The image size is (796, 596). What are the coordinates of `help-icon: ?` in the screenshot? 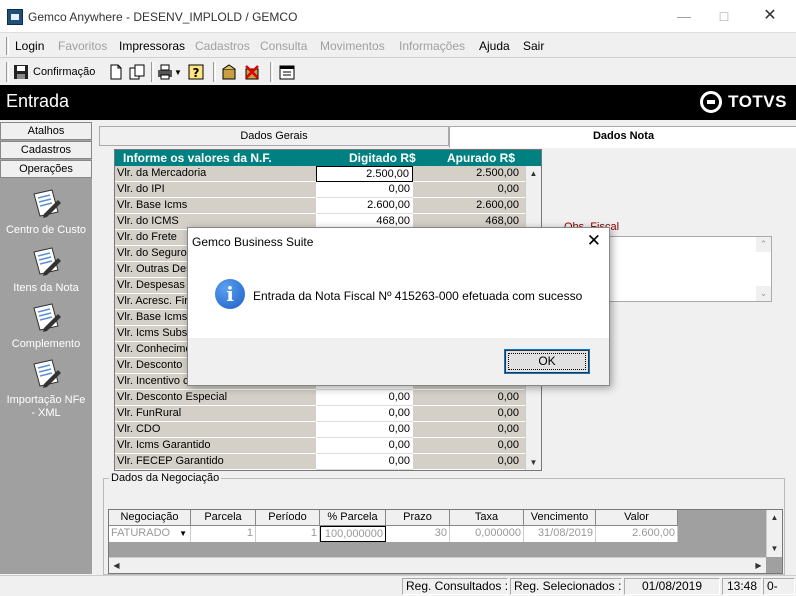 It's located at (196, 72).